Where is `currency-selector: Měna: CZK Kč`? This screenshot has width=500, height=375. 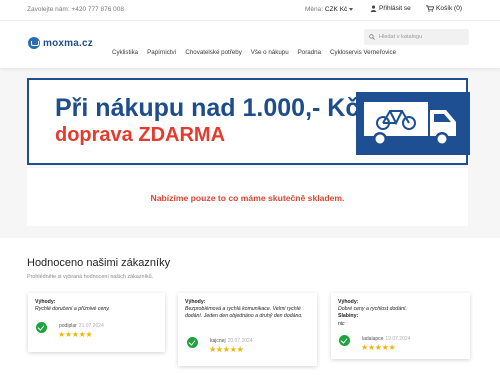 currency-selector: Měna: CZK Kč is located at coordinates (329, 9).